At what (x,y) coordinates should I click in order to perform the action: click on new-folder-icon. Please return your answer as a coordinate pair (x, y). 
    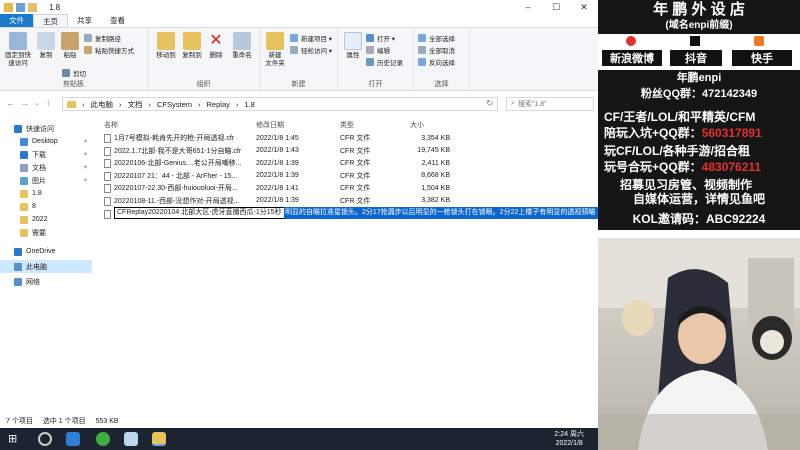
    Looking at the image, I should click on (32, 7).